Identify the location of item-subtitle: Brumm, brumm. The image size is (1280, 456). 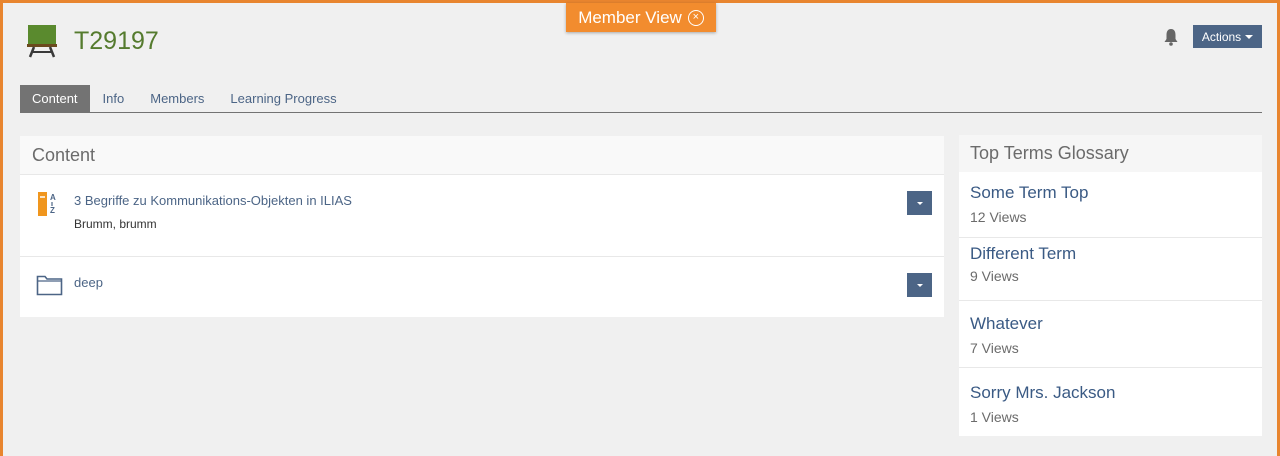
(115, 224).